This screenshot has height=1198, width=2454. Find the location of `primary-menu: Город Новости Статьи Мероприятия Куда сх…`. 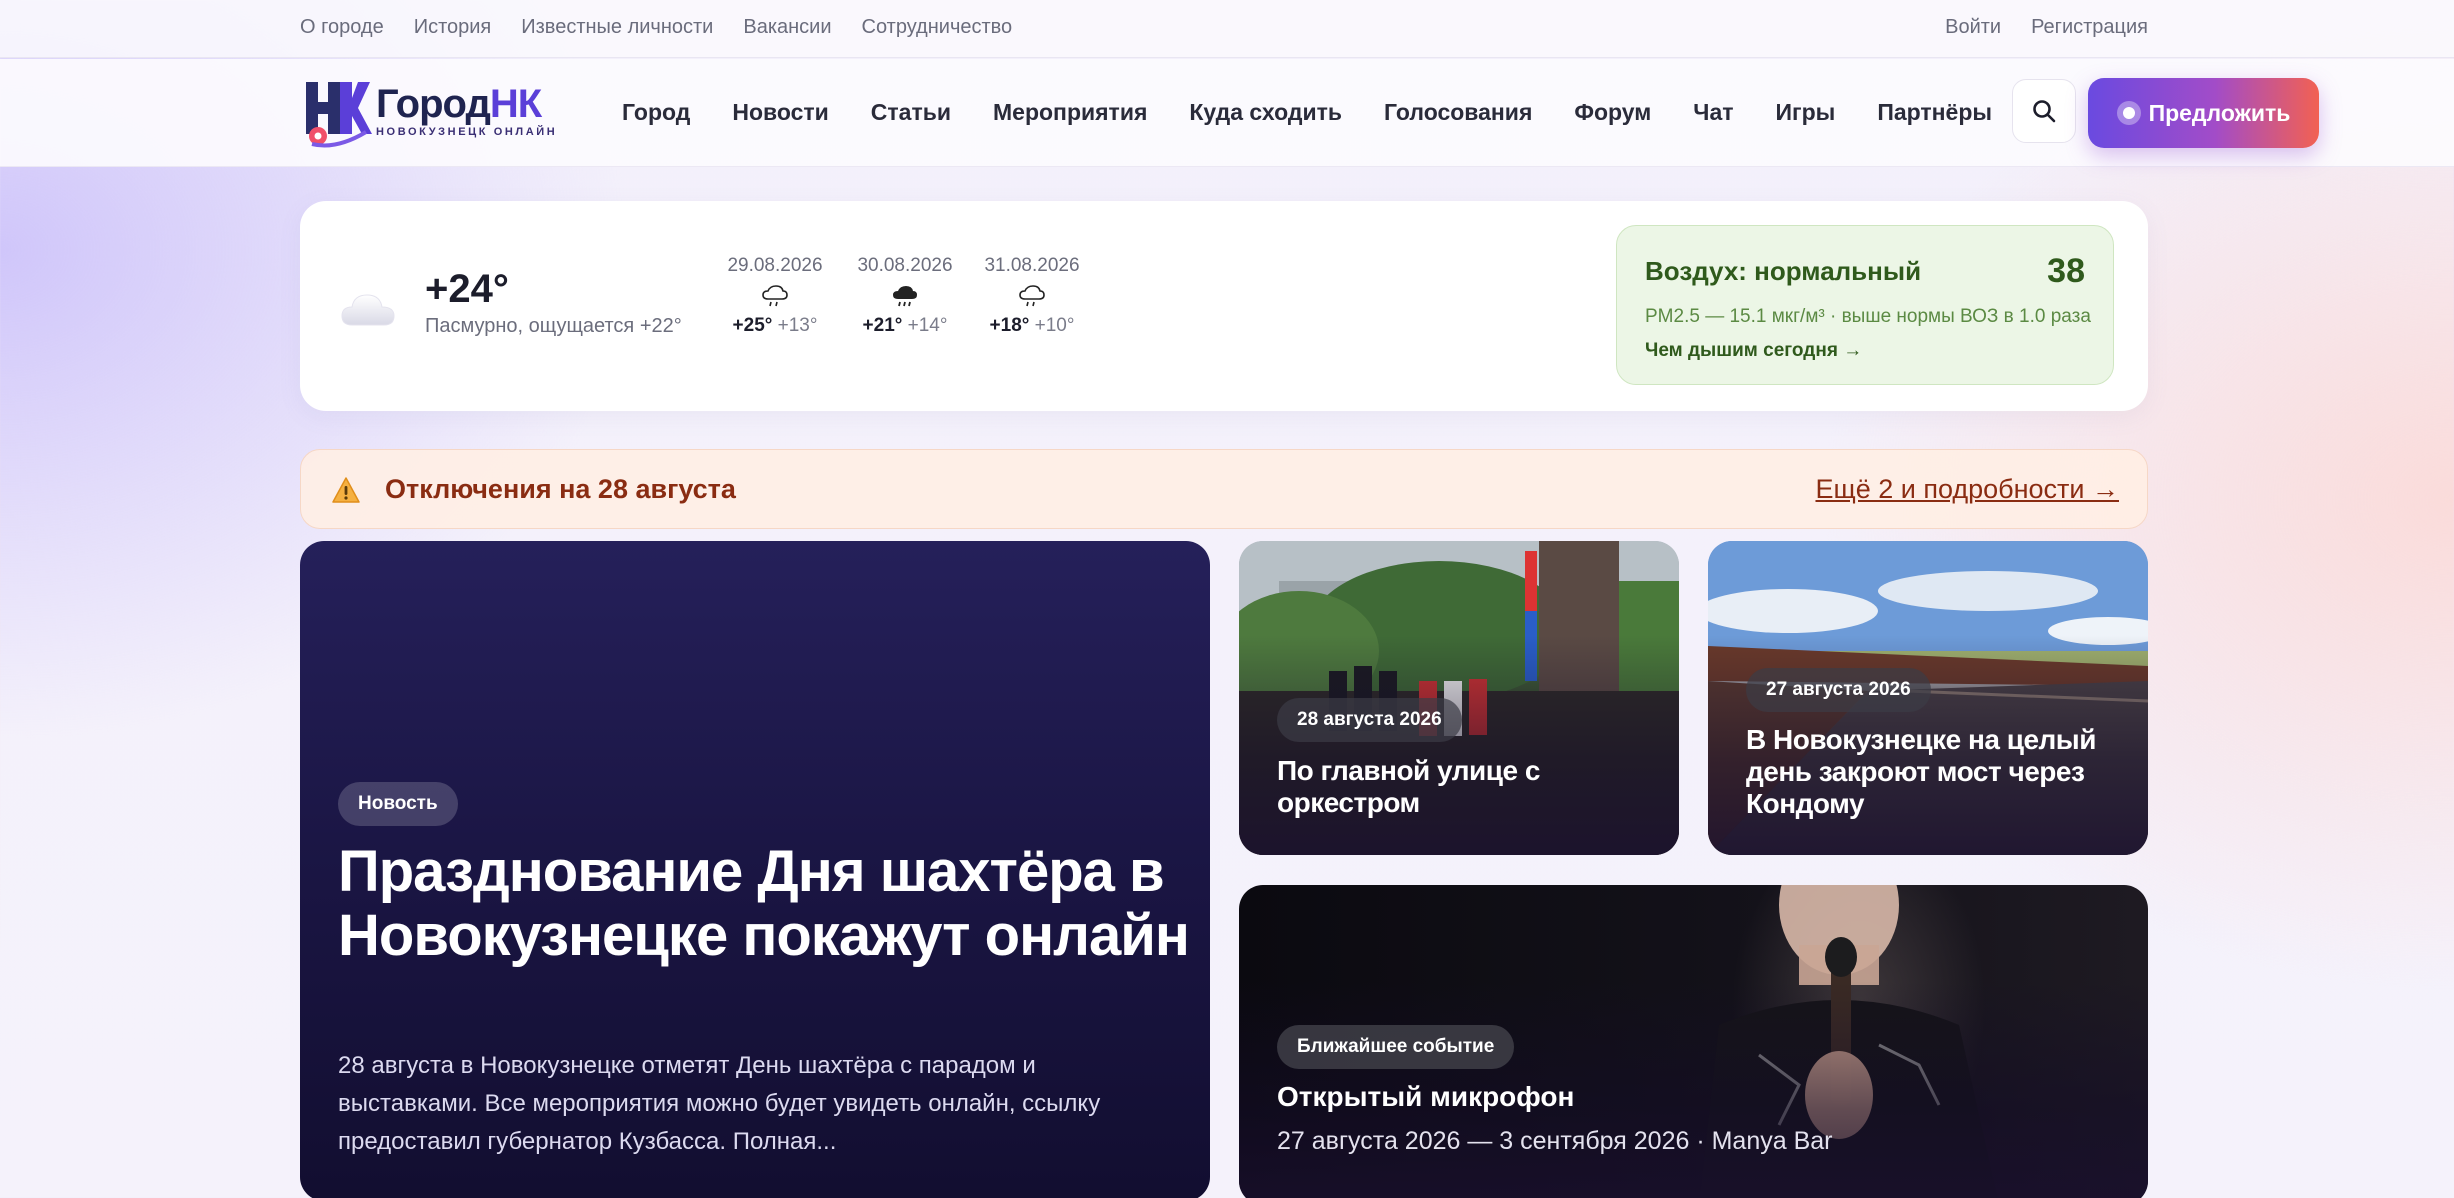

primary-menu: Город Новости Статьи Мероприятия Куда сх… is located at coordinates (1328, 112).